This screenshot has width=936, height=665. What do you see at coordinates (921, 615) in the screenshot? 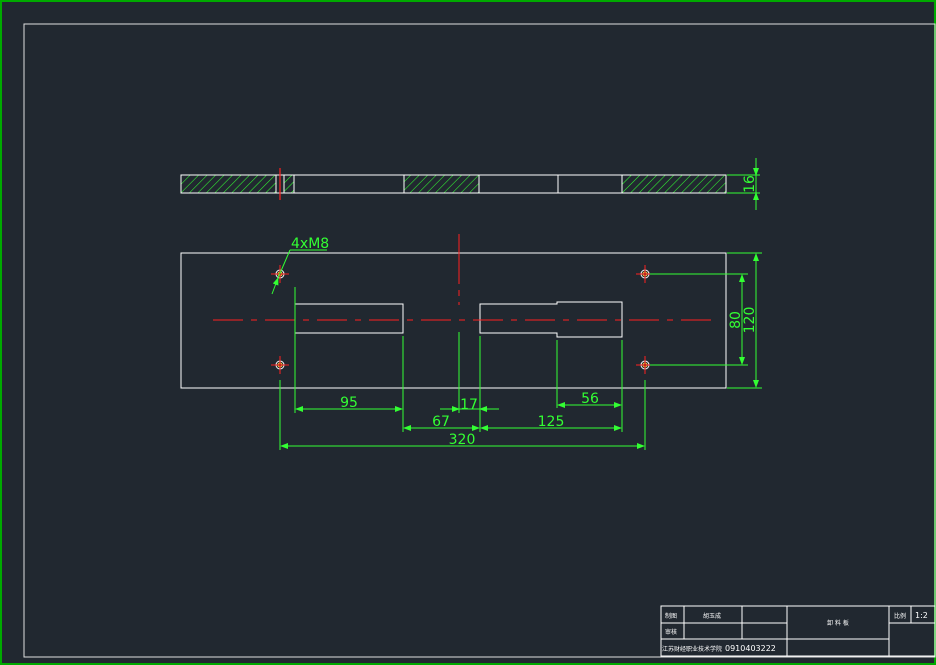
I see `tb-scale-value: 1:2` at bounding box center [921, 615].